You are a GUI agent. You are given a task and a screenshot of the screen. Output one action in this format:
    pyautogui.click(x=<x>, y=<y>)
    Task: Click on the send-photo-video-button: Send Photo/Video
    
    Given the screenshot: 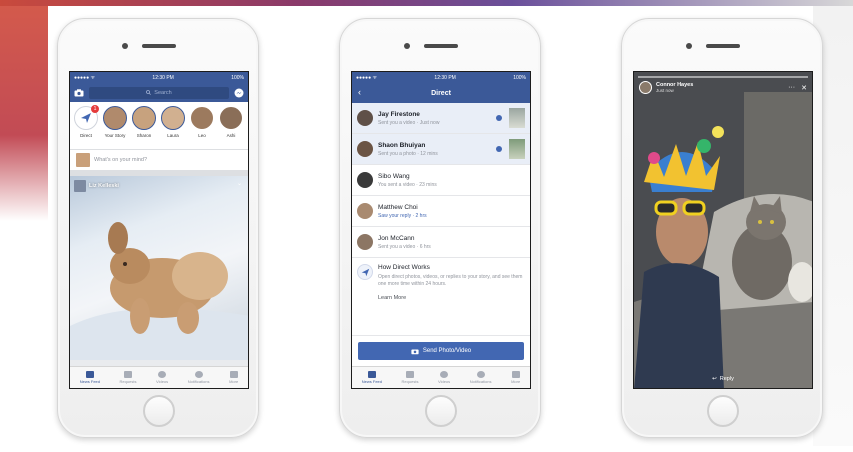 What is the action you would take?
    pyautogui.click(x=441, y=351)
    